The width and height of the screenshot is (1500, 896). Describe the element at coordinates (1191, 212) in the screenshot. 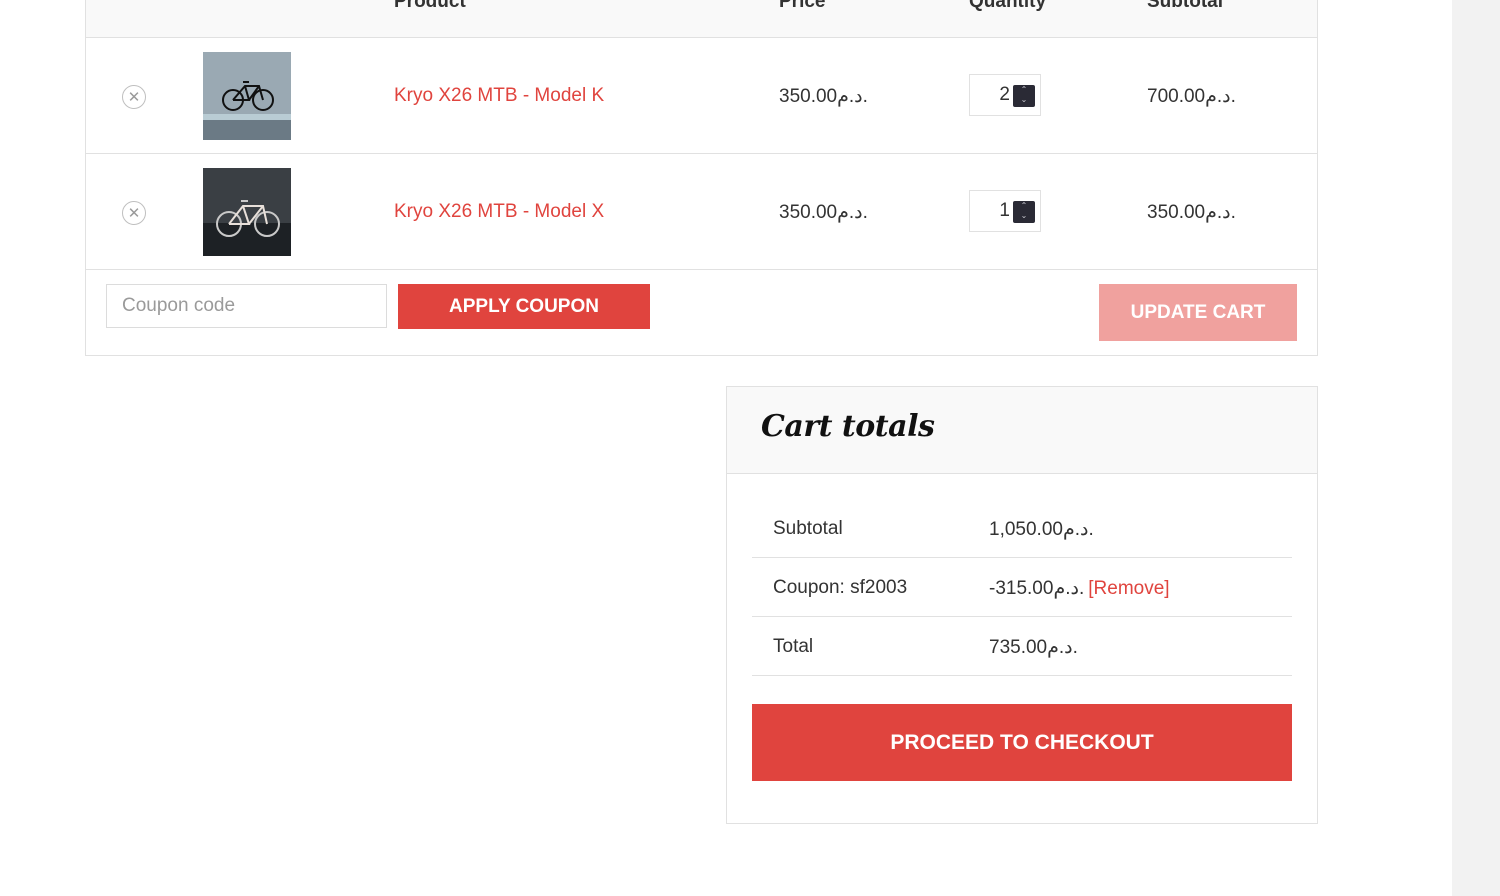

I see `item-subtotal: 350.00د.م.` at that location.